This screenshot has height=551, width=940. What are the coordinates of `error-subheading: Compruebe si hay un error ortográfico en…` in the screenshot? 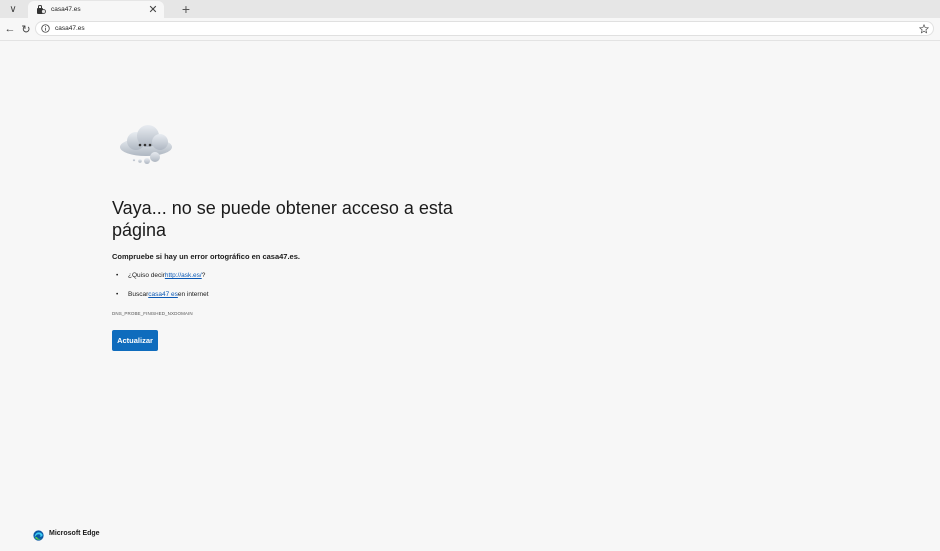 It's located at (206, 256).